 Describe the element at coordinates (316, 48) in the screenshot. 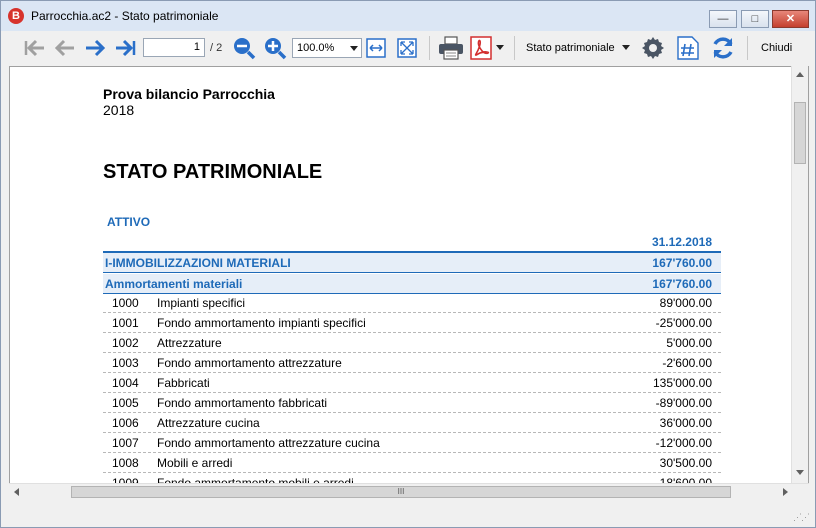

I see `zoom-value: 100.0%` at that location.